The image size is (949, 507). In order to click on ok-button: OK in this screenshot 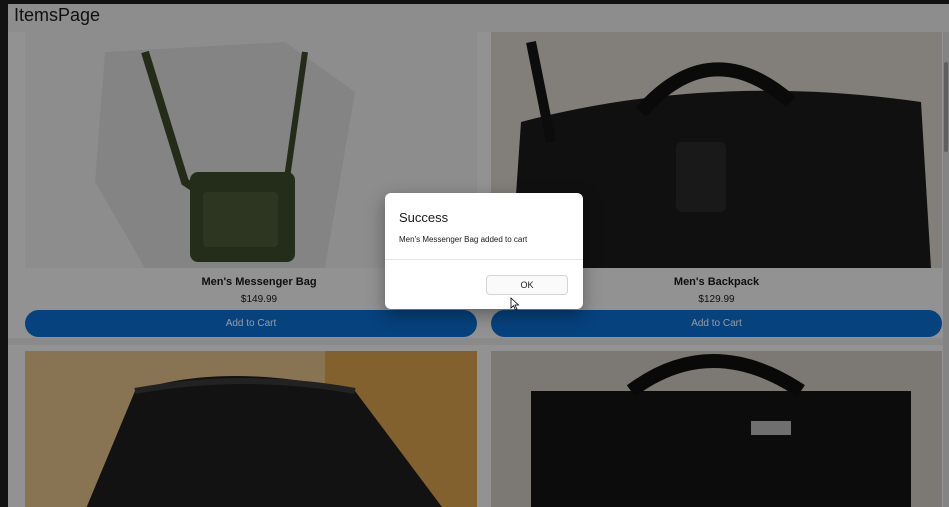, I will do `click(527, 285)`.